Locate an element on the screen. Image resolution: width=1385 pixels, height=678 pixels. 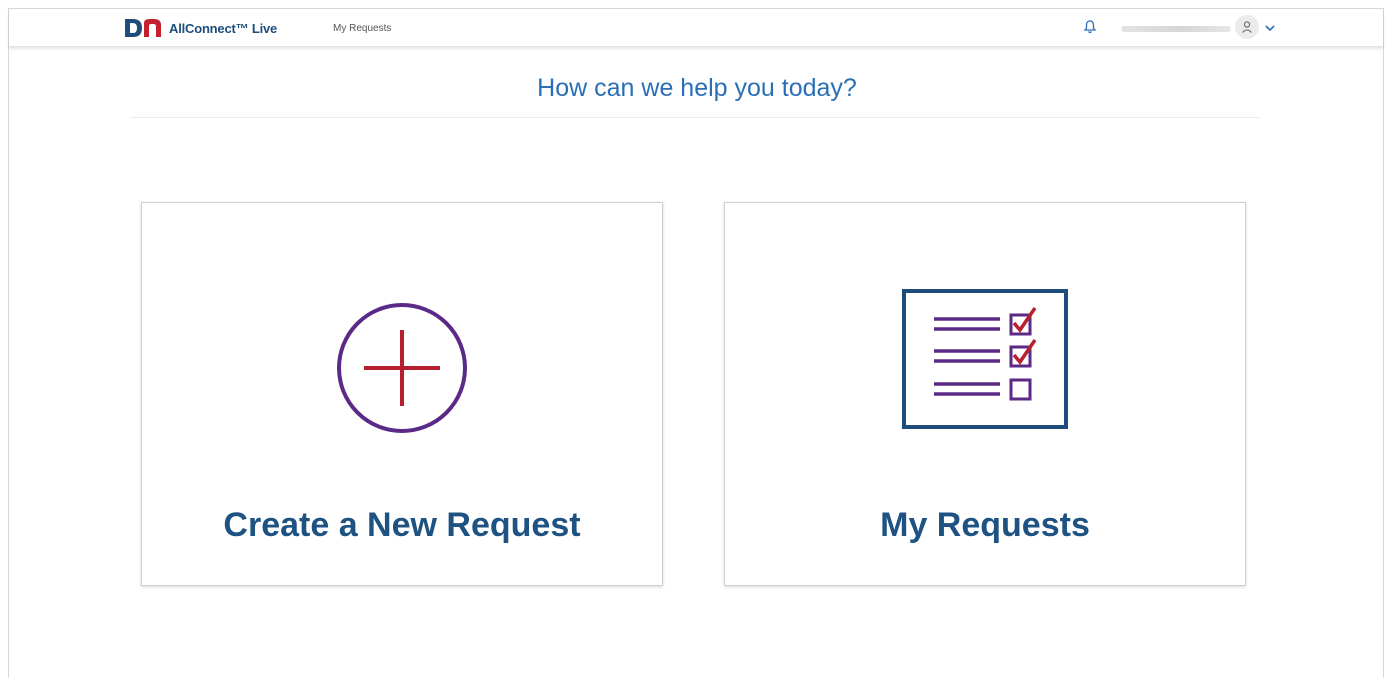
brand-logo: AllConnect™ Live is located at coordinates (200, 28).